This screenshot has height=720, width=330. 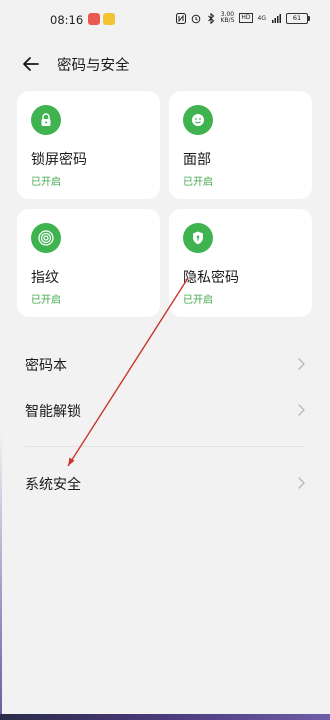 I want to click on annotation-arrow, so click(x=128, y=372).